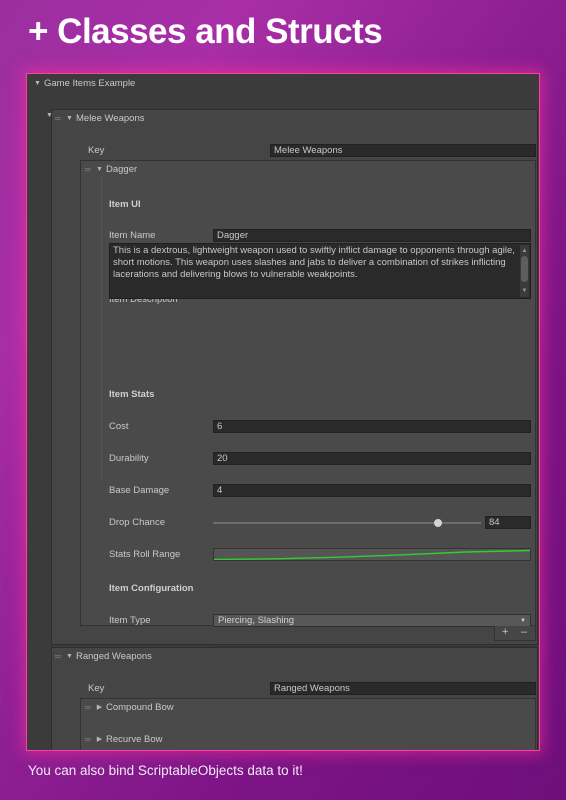 The width and height of the screenshot is (566, 800). I want to click on drop-chance-input: 84, so click(508, 522).